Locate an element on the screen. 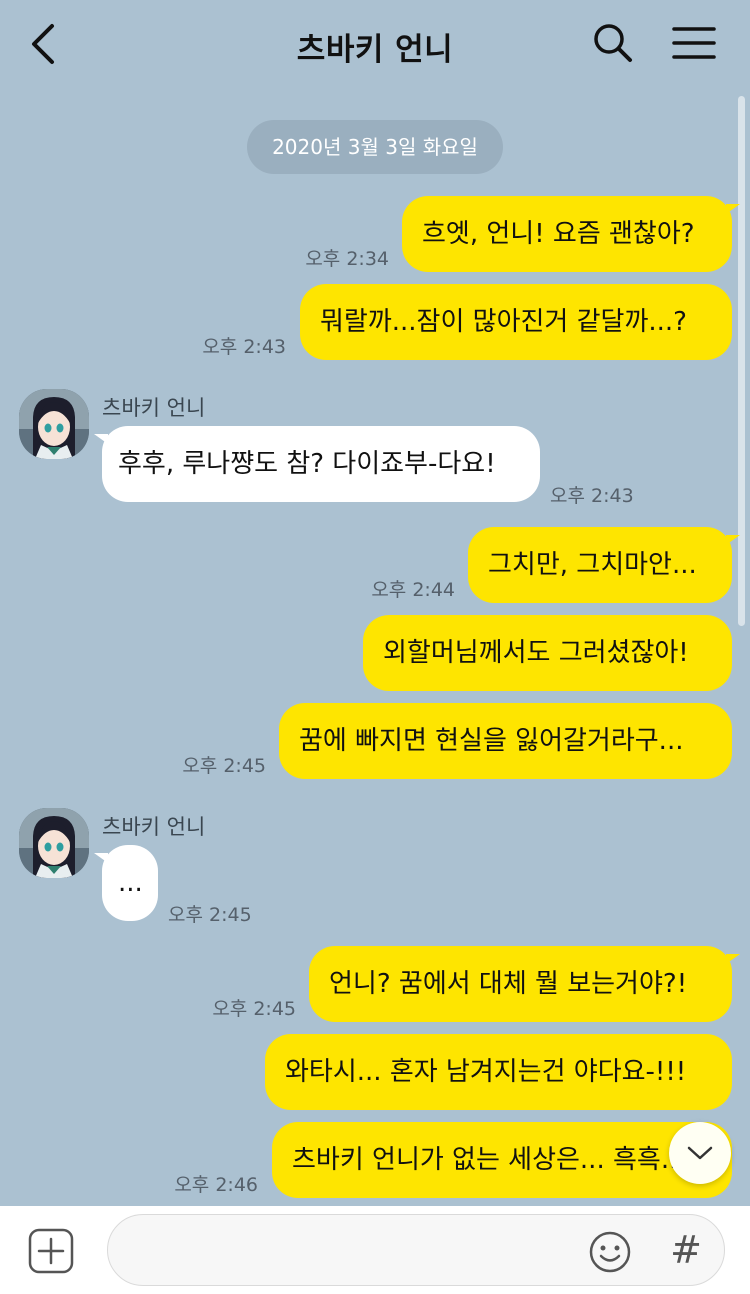  plus-square-icon is located at coordinates (51, 1251).